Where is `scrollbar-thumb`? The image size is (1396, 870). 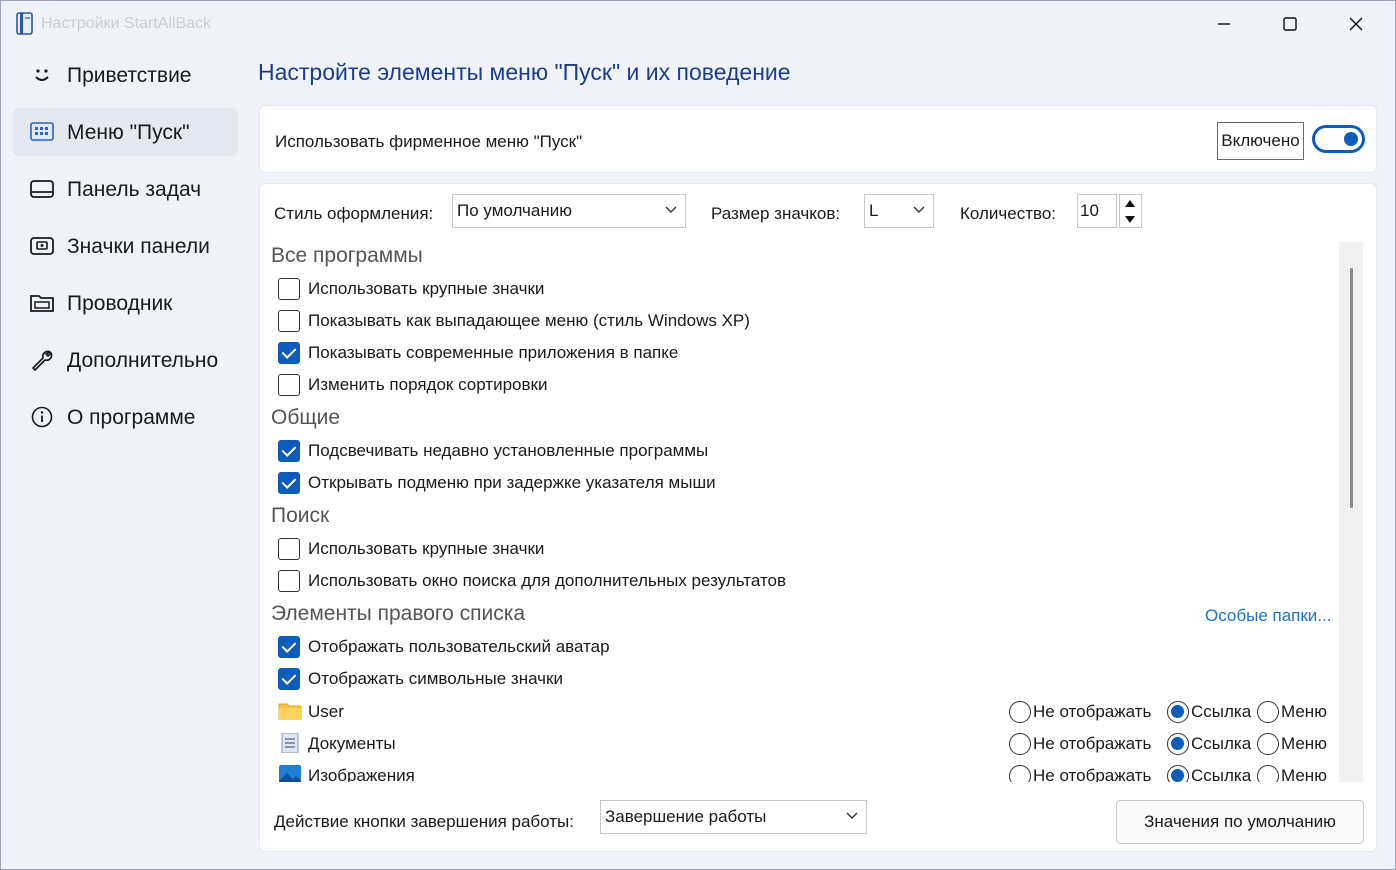
scrollbar-thumb is located at coordinates (1351, 388).